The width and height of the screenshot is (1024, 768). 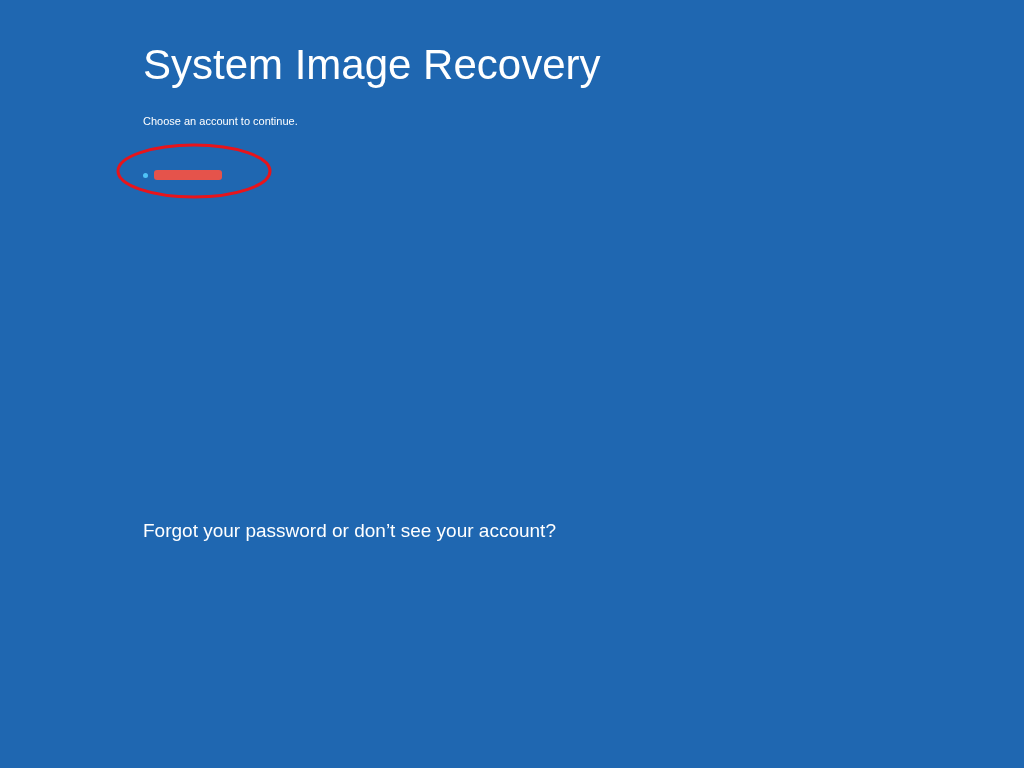 I want to click on page-title: System Image Recovery, so click(x=372, y=65).